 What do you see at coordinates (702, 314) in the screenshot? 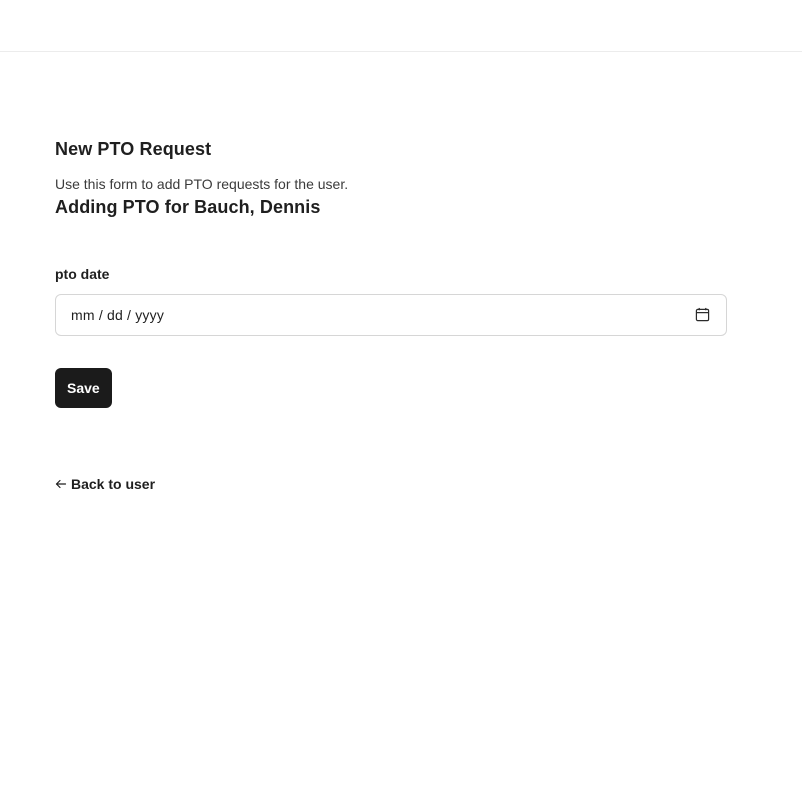
I see `calendar-icon` at bounding box center [702, 314].